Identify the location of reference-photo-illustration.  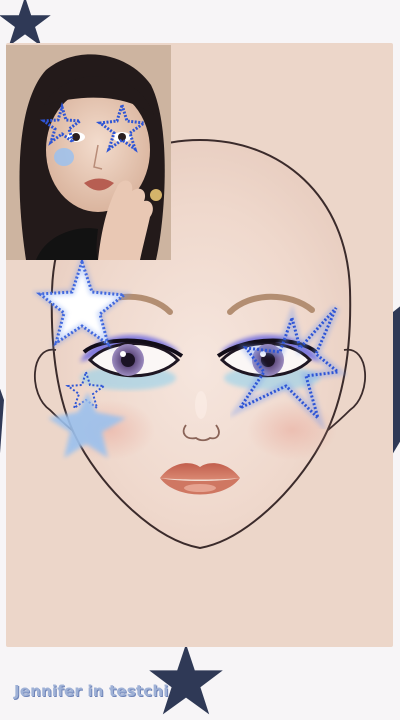
(88, 152).